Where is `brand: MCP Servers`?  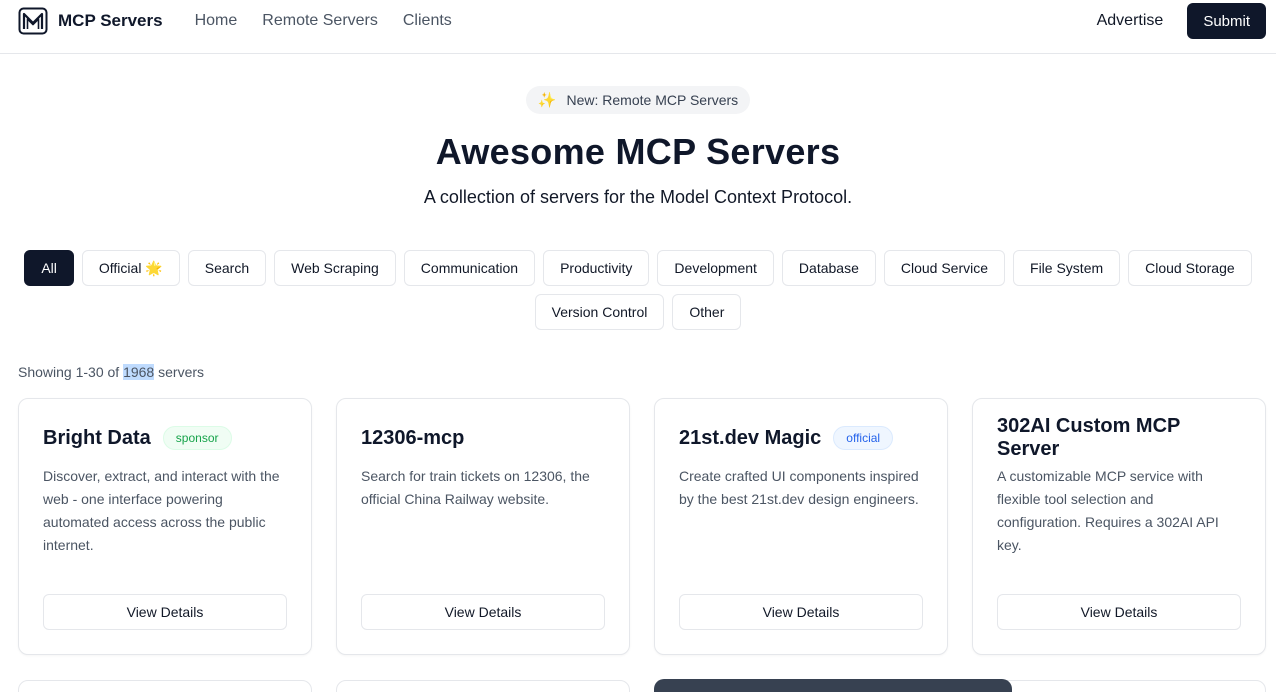
brand: MCP Servers is located at coordinates (90, 21).